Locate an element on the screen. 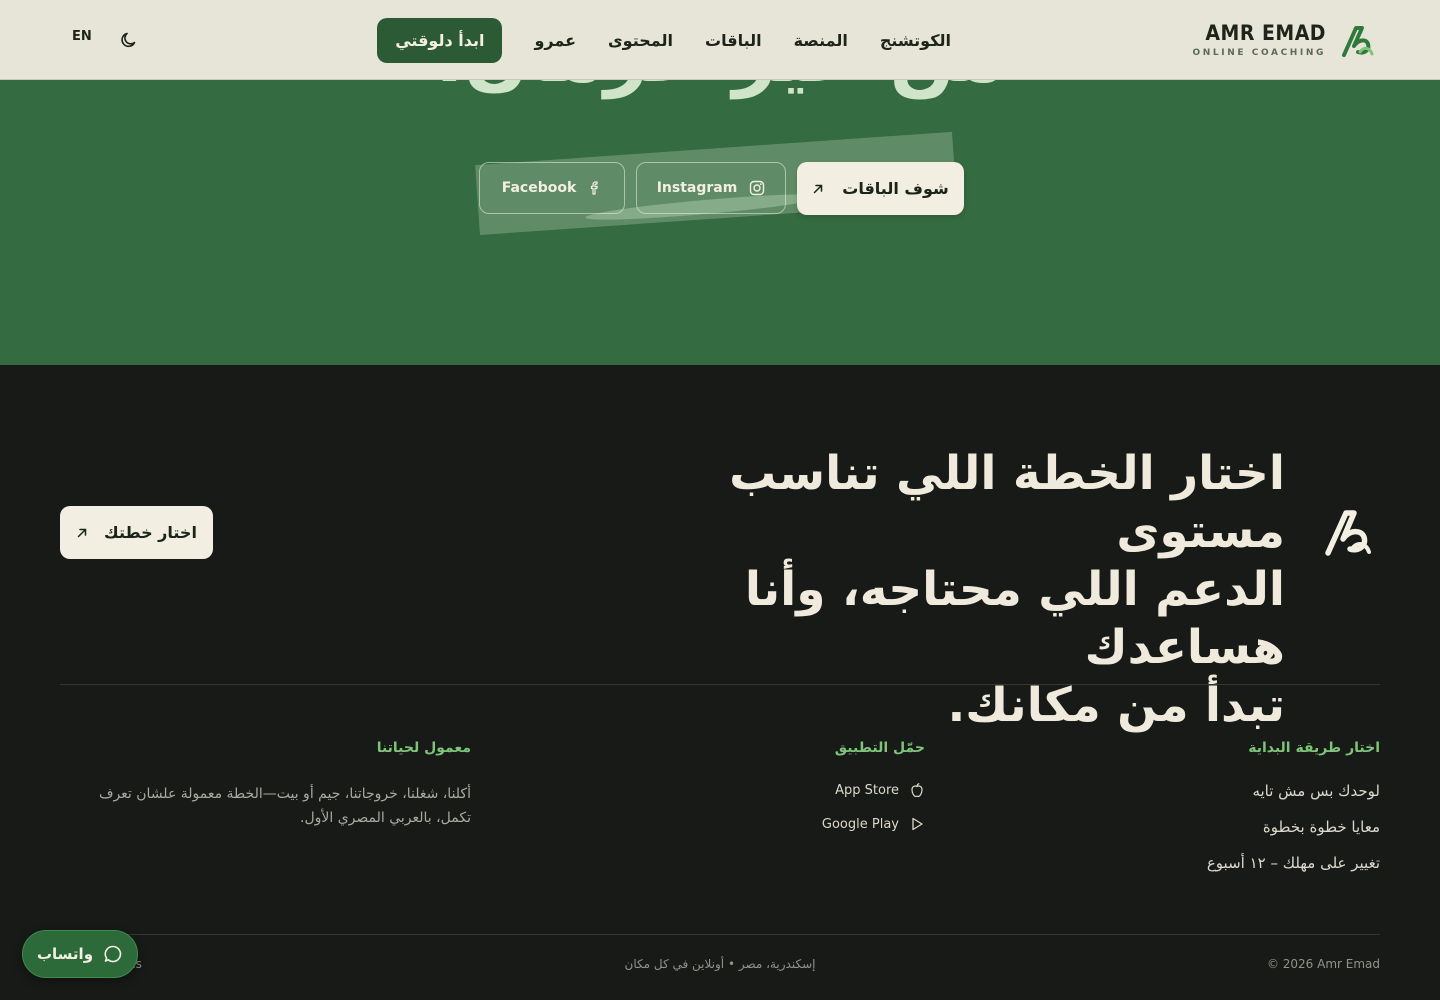 This screenshot has width=1440, height=1000. instagram-button: Instagram is located at coordinates (711, 188).